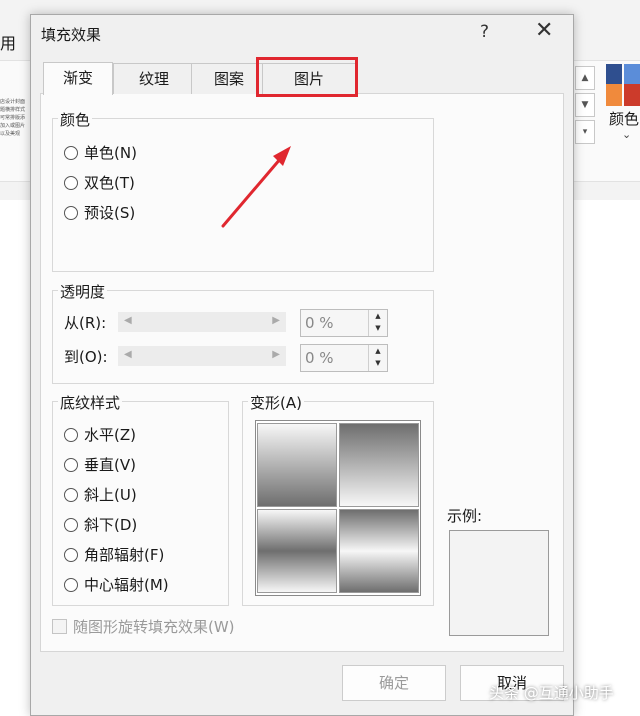 The height and width of the screenshot is (716, 640). I want to click on radio-label: 单色(N), so click(110, 153).